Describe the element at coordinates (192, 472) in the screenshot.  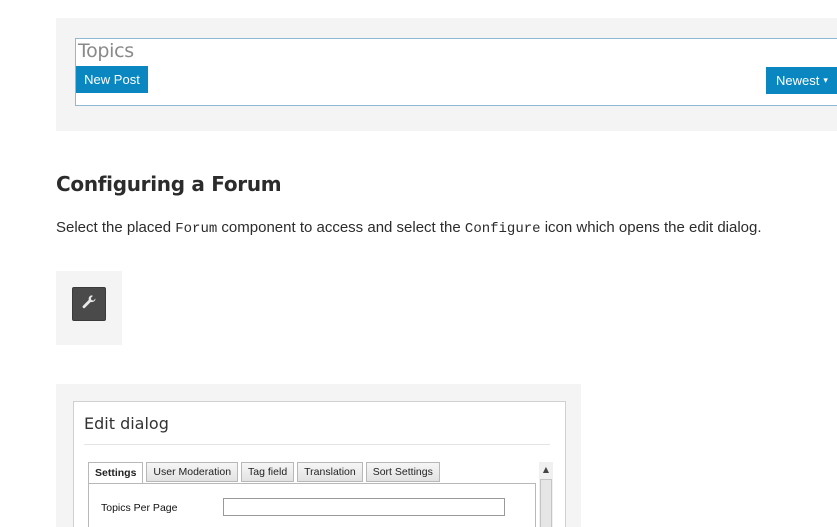
I see `tab-user-moderation: User Moderation` at that location.